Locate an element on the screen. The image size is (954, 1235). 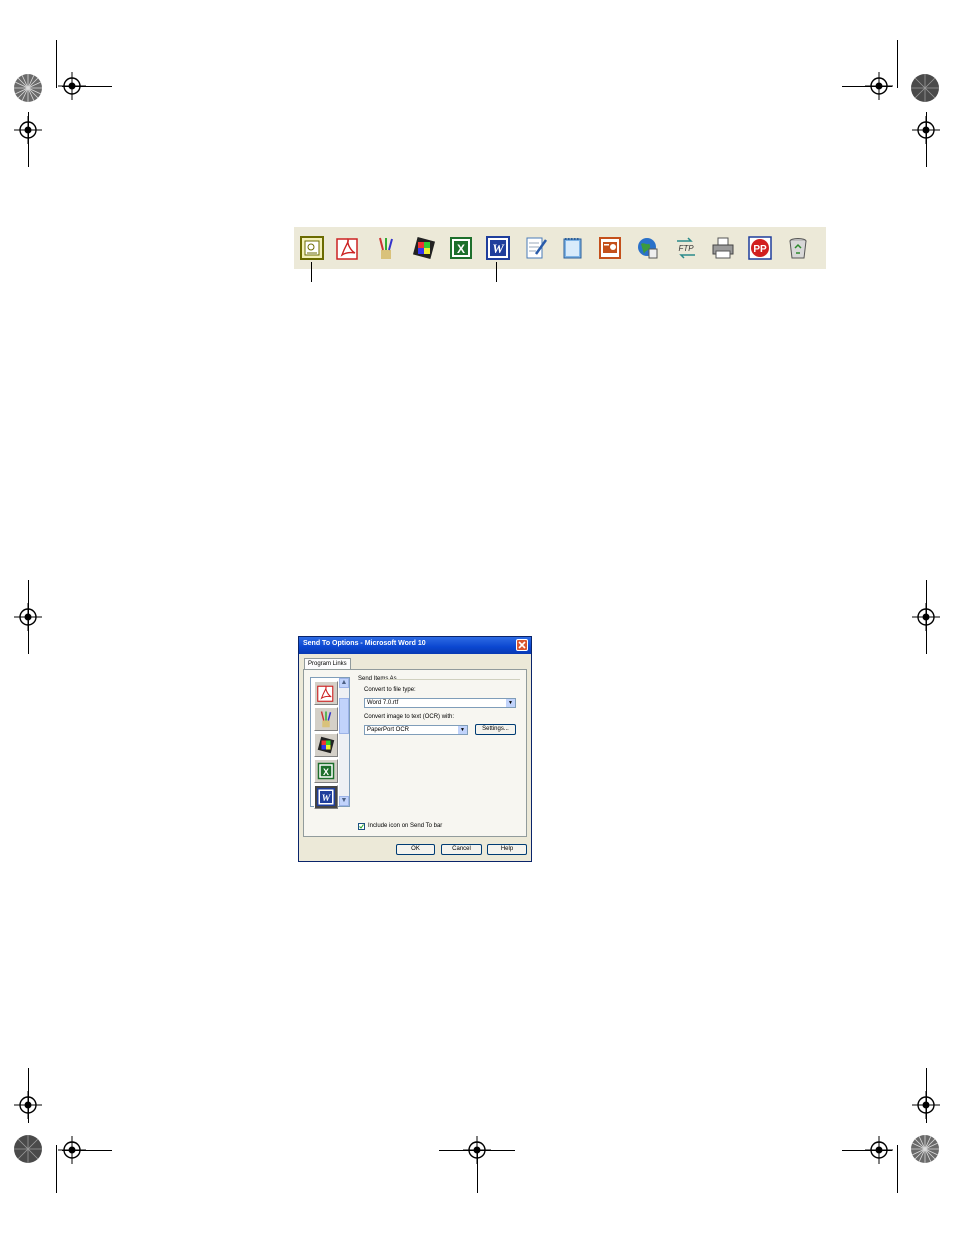
program-icon-list: X W ▲ ▼ is located at coordinates (330, 743).